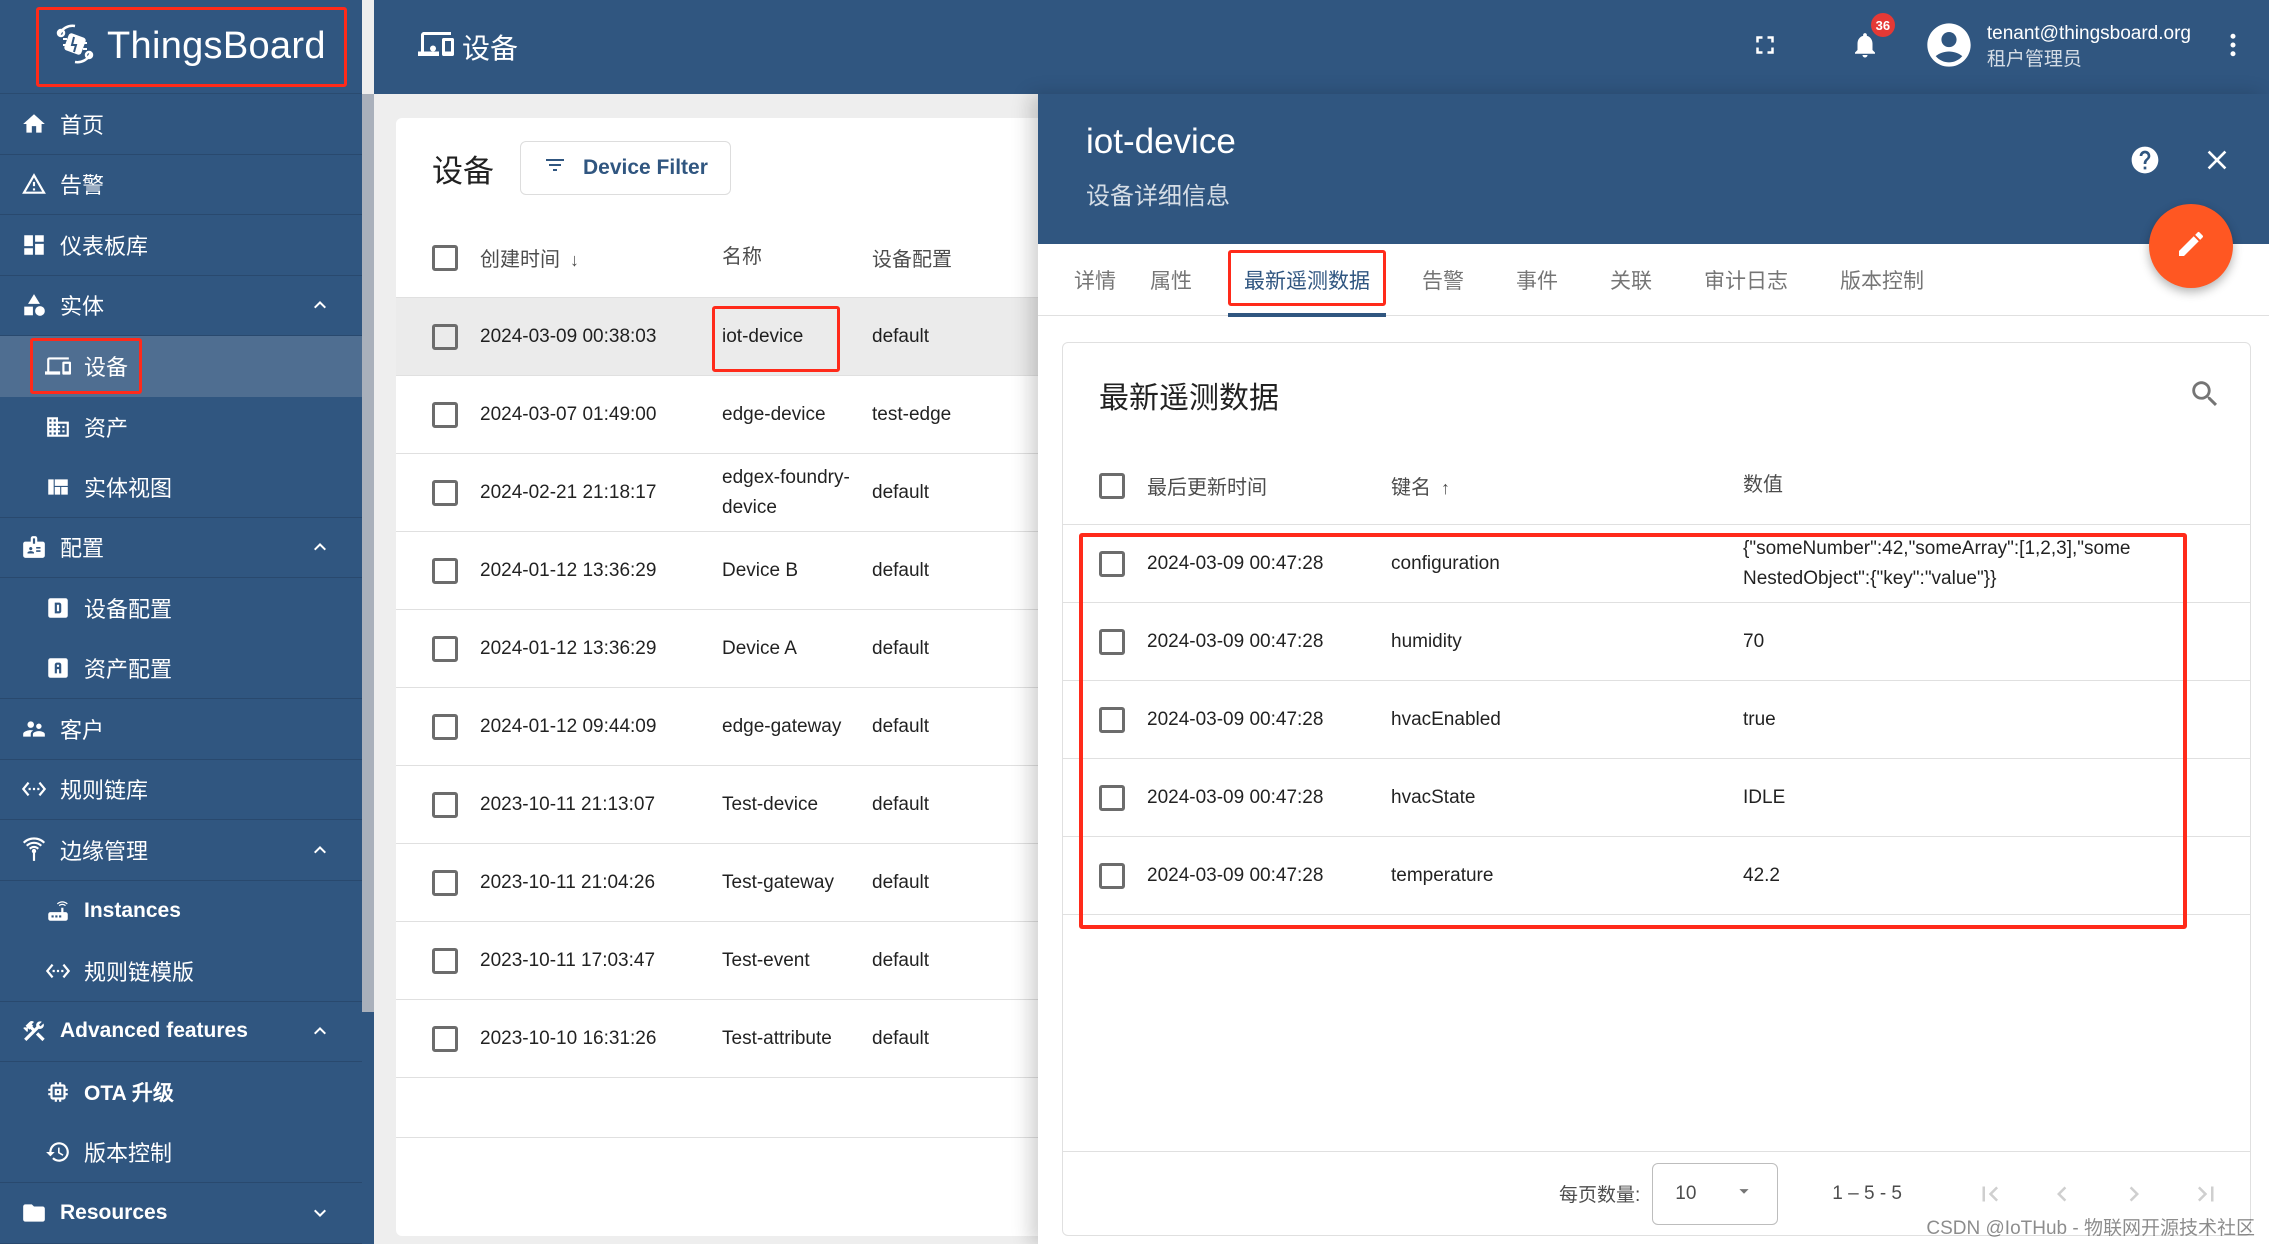 The image size is (2269, 1244). Describe the element at coordinates (937, 257) in the screenshot. I see `column-header-profile: 设备配置` at that location.